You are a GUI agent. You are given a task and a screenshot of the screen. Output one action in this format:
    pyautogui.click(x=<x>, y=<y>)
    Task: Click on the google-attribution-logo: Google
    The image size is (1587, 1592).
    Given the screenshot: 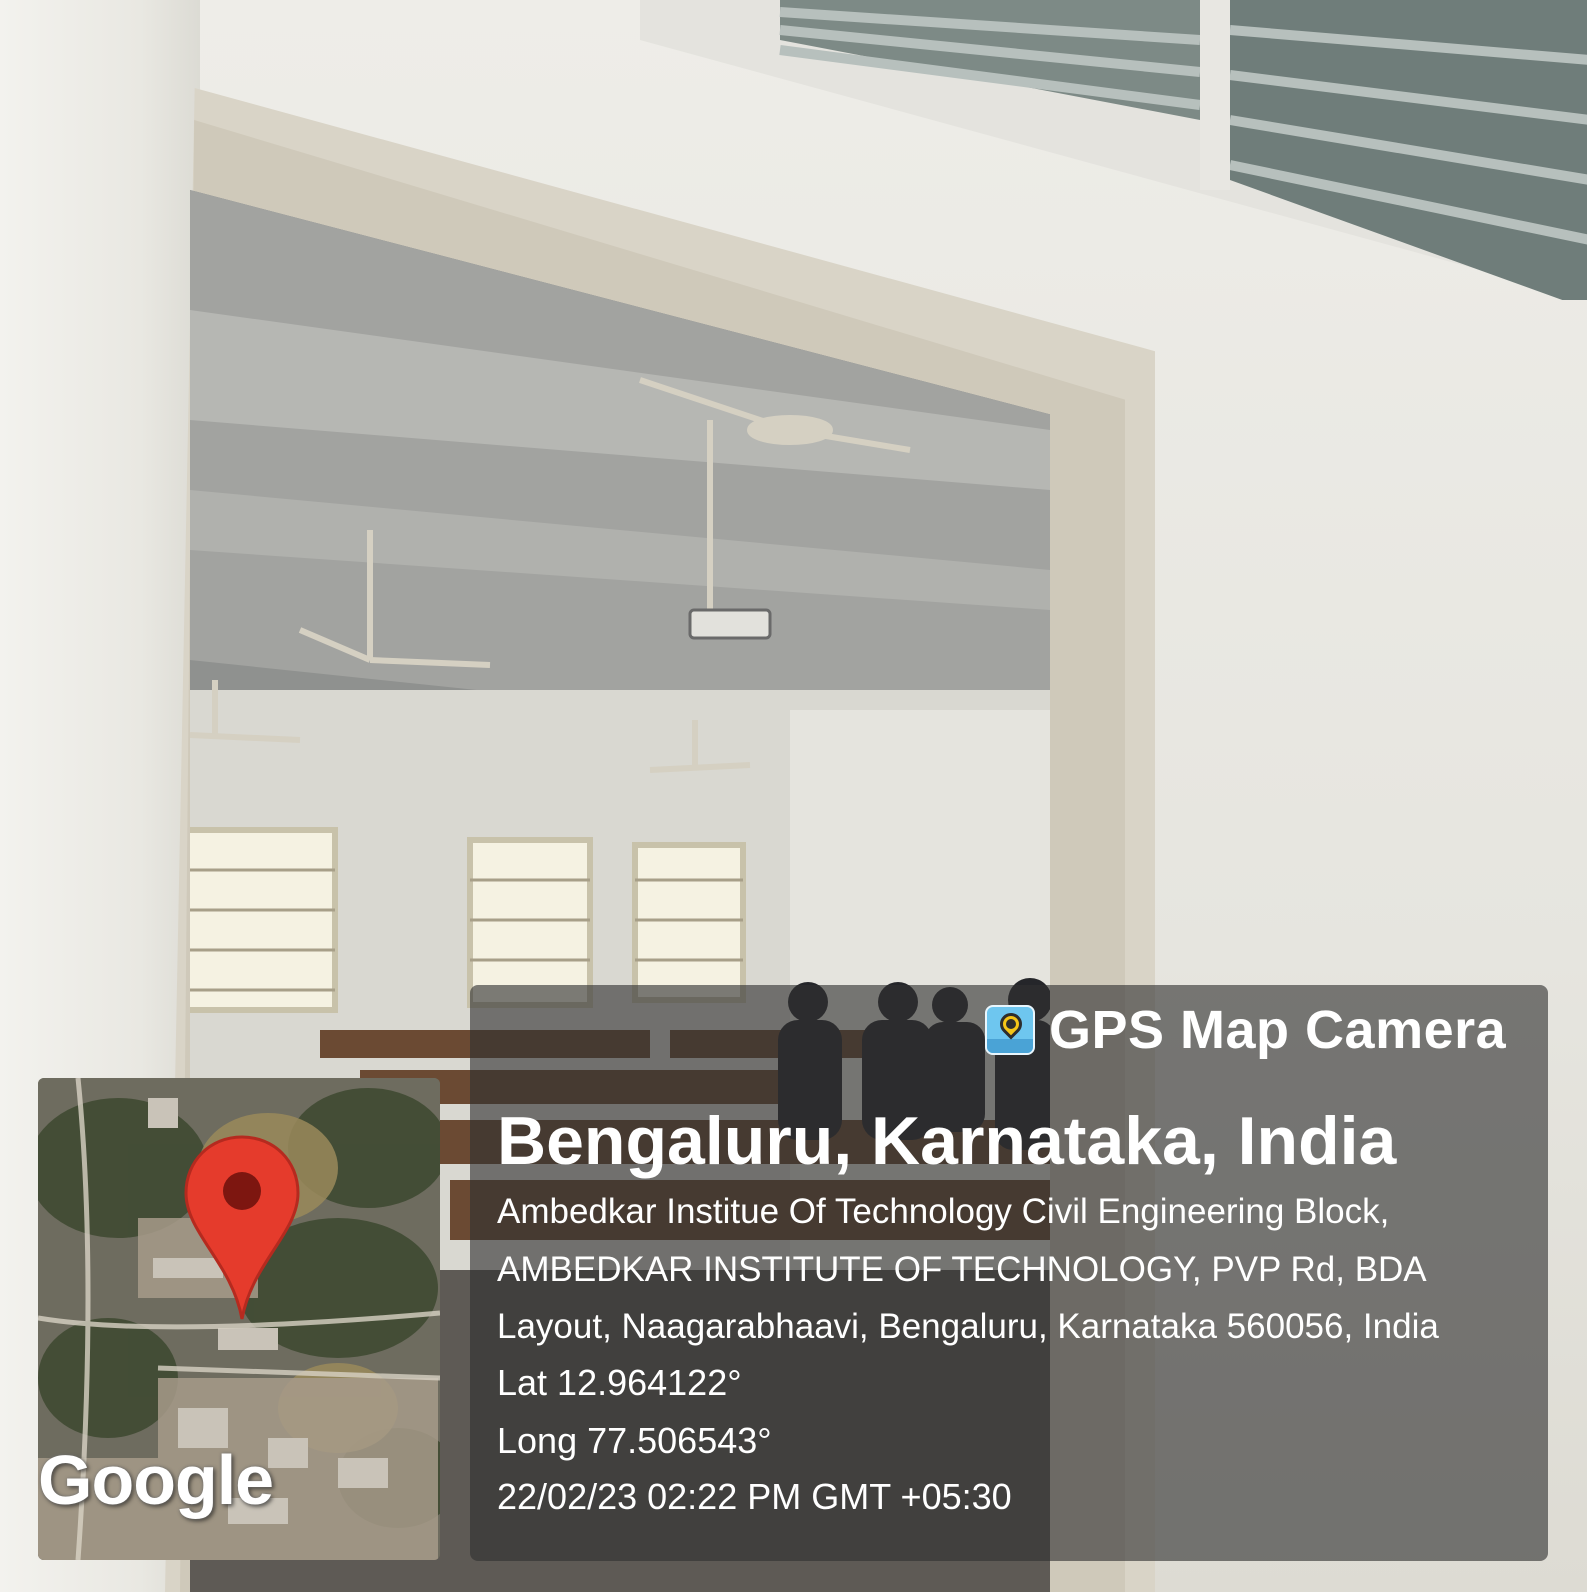 What is the action you would take?
    pyautogui.click(x=156, y=1480)
    